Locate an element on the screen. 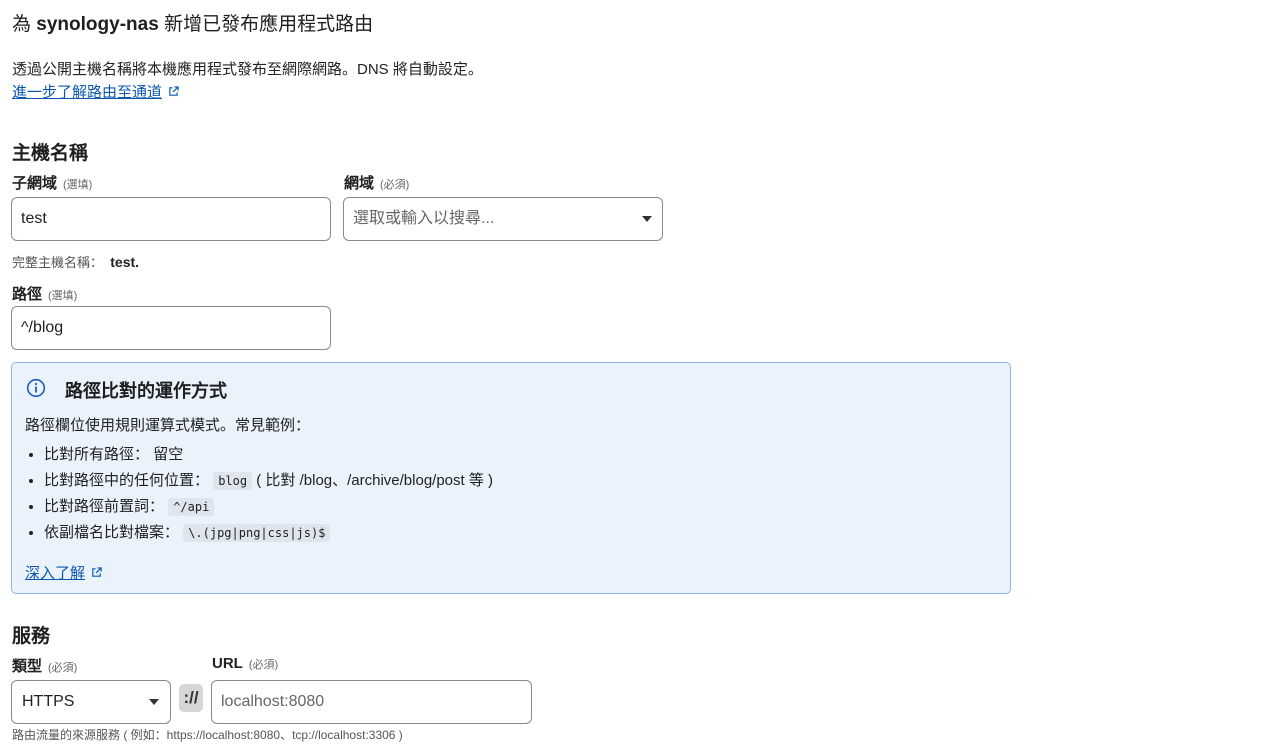 The image size is (1265, 750). path-label: 路徑 (選填) is located at coordinates (45, 294).